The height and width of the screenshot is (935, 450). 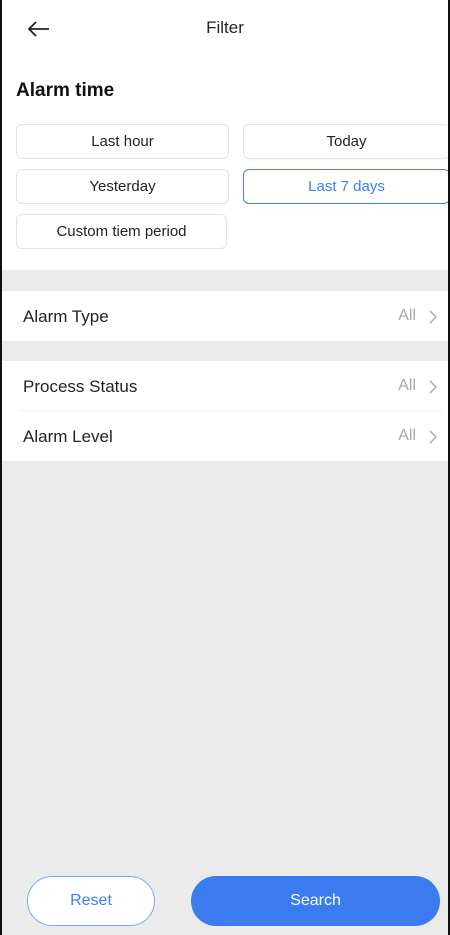 What do you see at coordinates (407, 315) in the screenshot?
I see `alarm-type-value: All` at bounding box center [407, 315].